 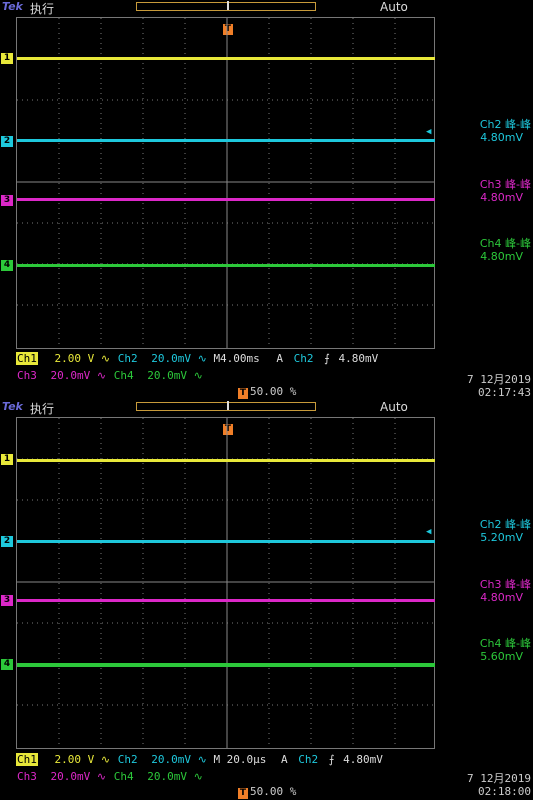 What do you see at coordinates (504, 392) in the screenshot?
I see `time: 02:17:43` at bounding box center [504, 392].